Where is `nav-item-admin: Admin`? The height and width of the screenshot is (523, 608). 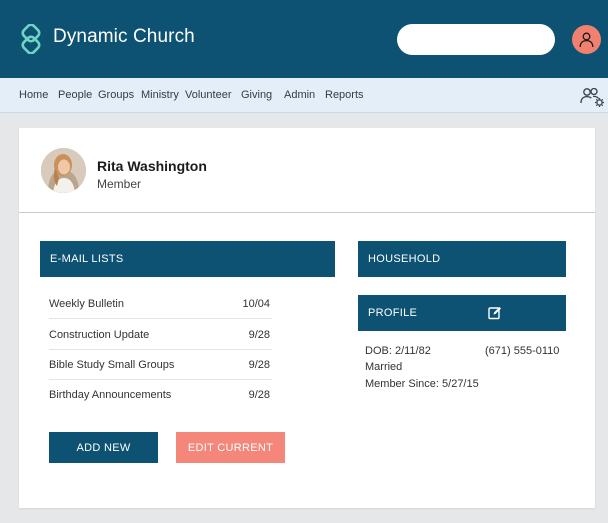 nav-item-admin: Admin is located at coordinates (299, 95).